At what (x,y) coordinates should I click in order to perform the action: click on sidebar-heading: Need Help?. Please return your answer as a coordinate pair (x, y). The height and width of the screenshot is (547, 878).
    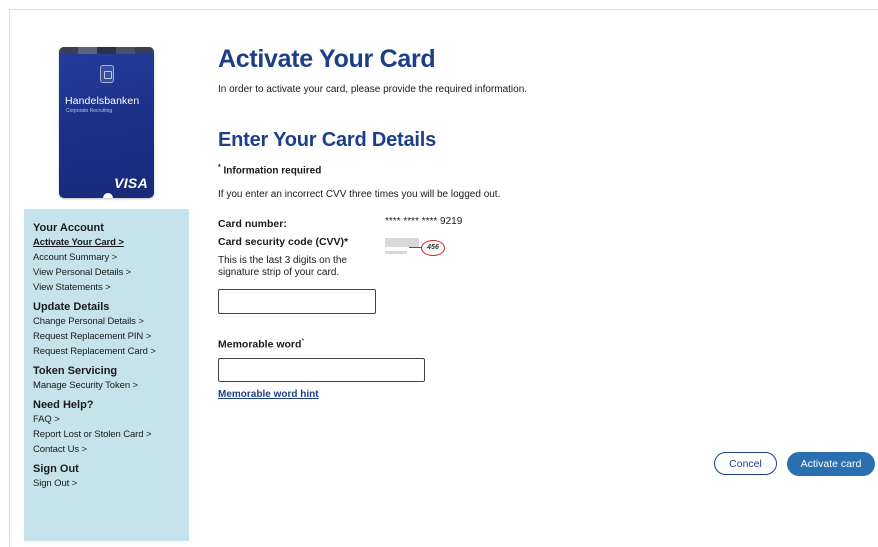
    Looking at the image, I should click on (63, 405).